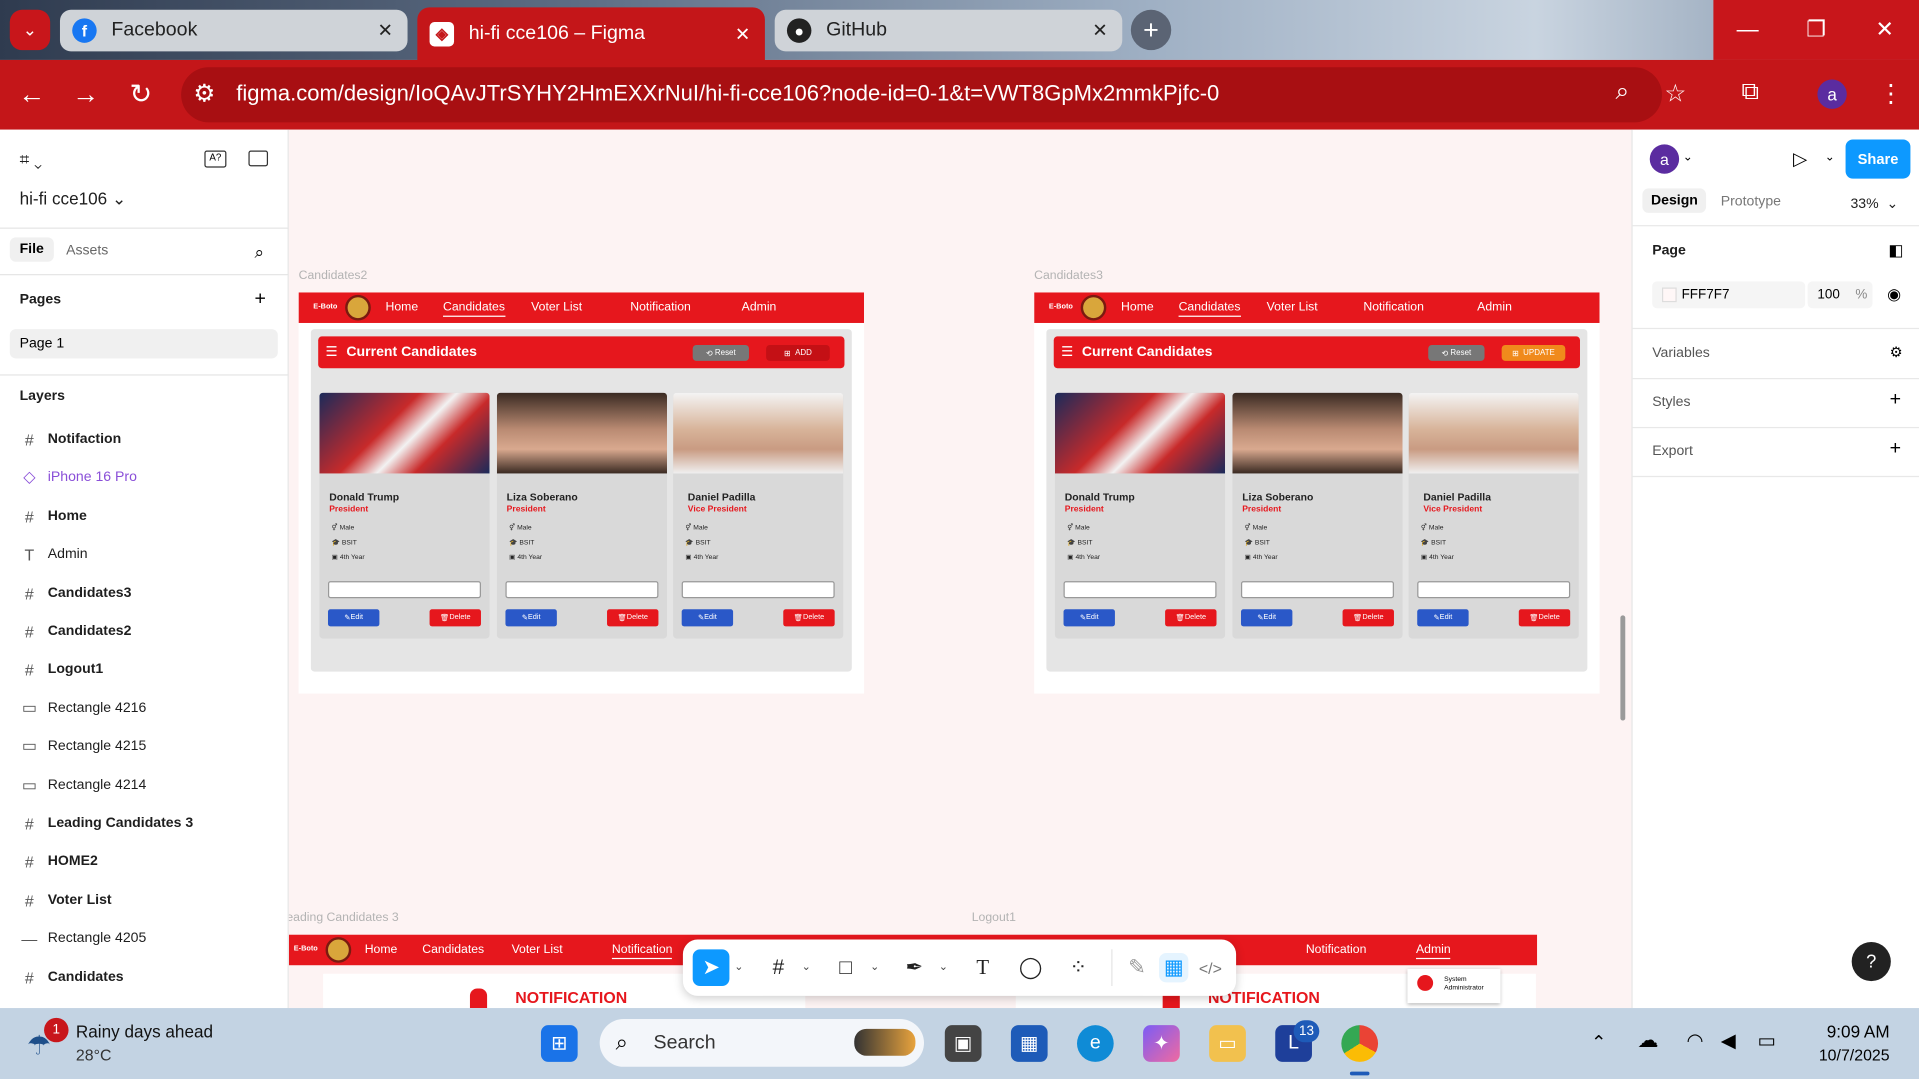 This screenshot has width=1919, height=1079. What do you see at coordinates (1533, 352) in the screenshot?
I see `update-button: ⊞ UPDATE` at bounding box center [1533, 352].